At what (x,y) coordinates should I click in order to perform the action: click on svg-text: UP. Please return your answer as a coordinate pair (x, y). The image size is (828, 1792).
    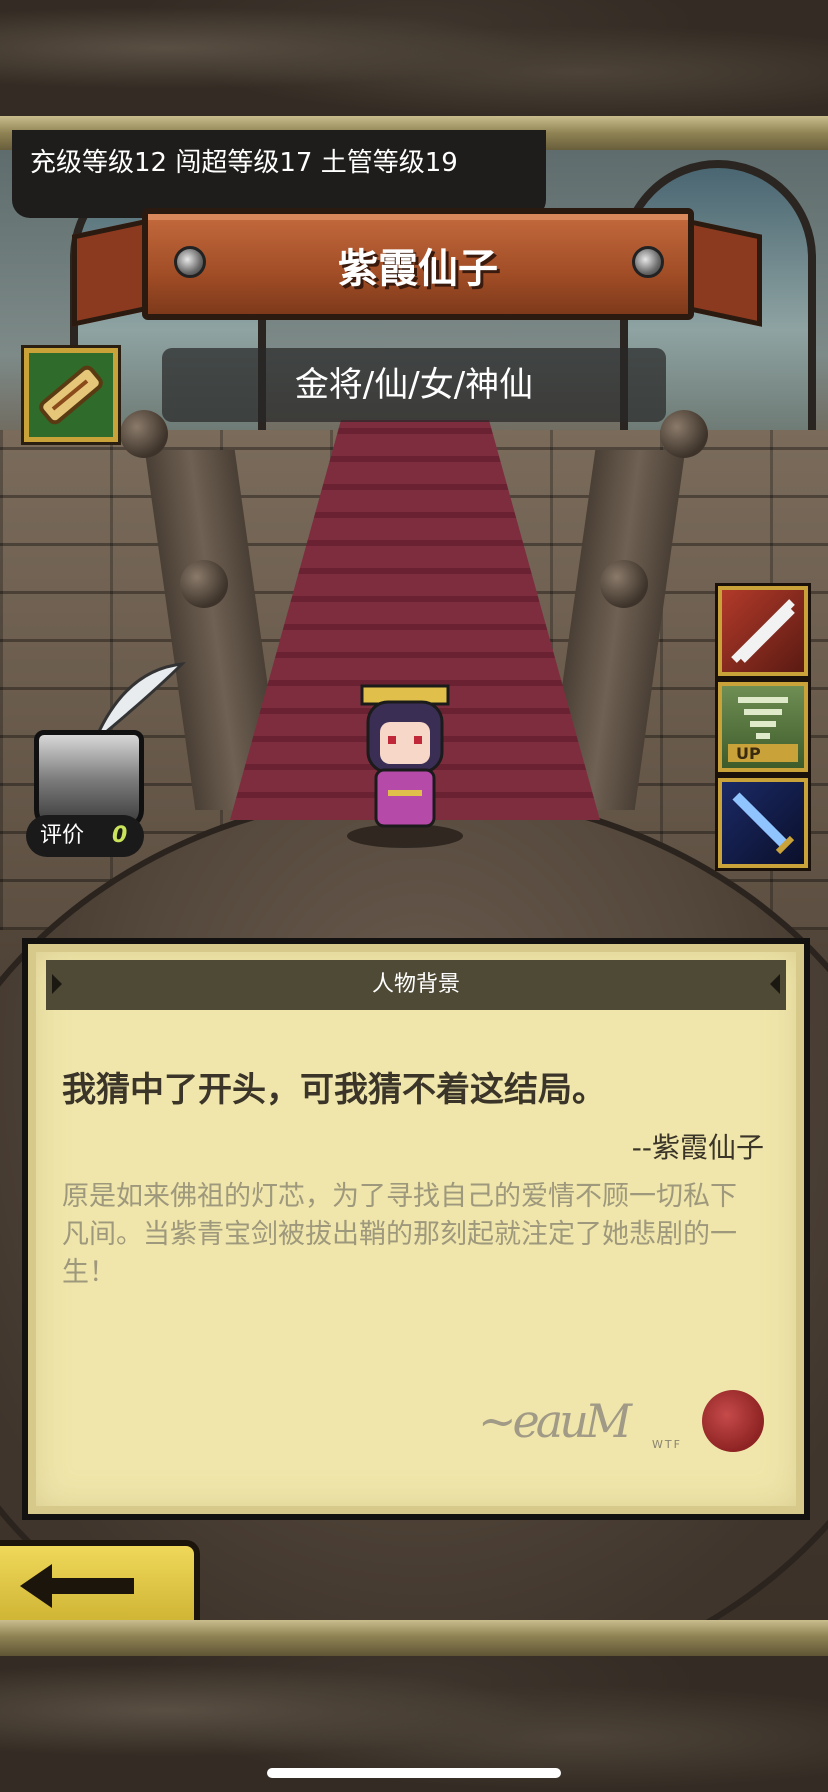
    Looking at the image, I should click on (748, 753).